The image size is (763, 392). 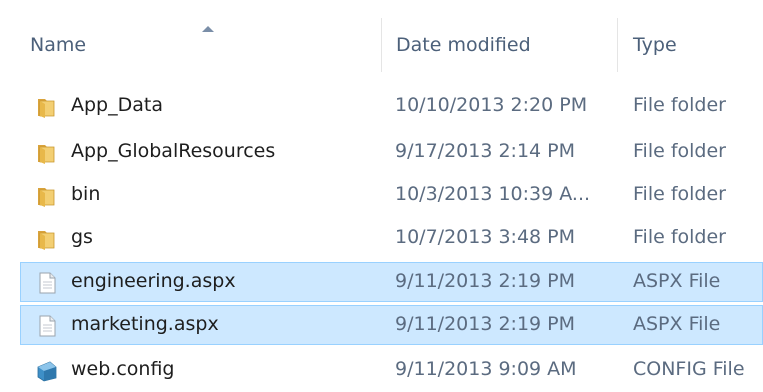 What do you see at coordinates (145, 324) in the screenshot?
I see `file-name: marketing.aspx` at bounding box center [145, 324].